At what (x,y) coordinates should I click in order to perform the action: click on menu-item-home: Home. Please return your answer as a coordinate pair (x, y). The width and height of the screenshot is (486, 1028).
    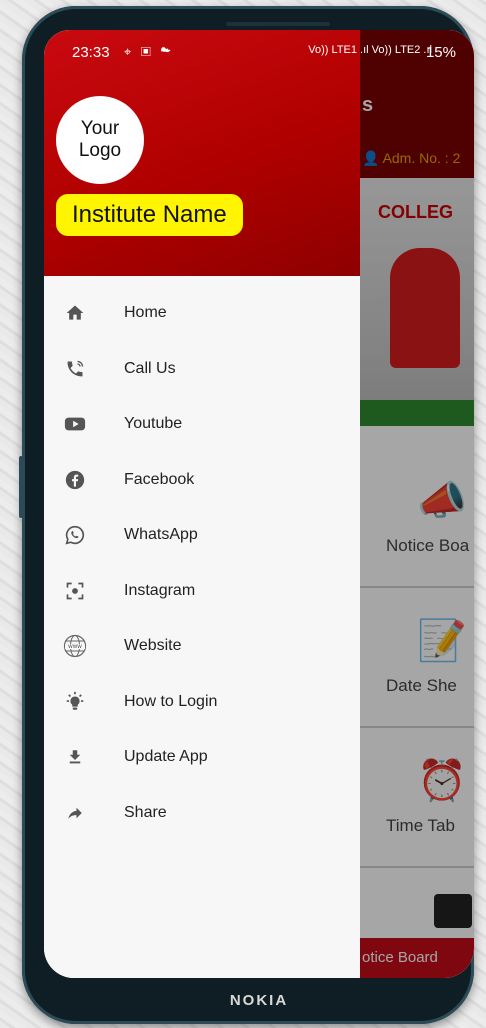
    Looking at the image, I should click on (202, 313).